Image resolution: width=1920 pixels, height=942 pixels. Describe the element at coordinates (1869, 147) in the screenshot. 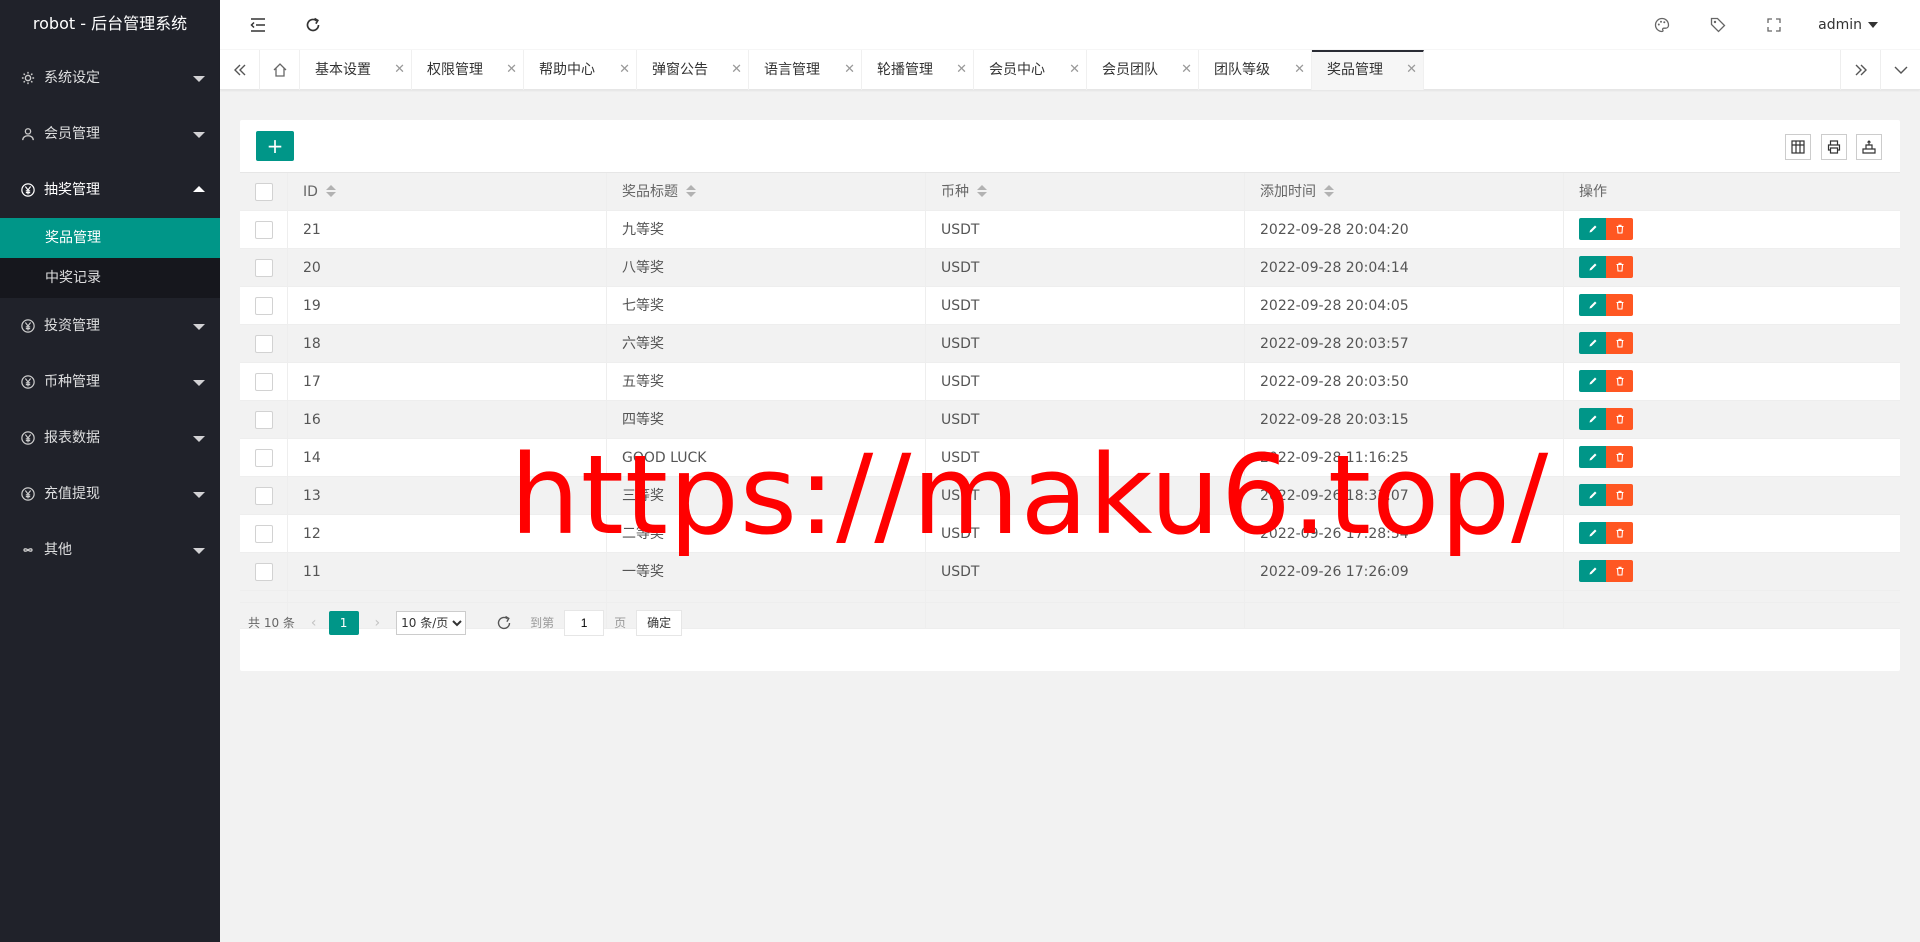

I see `export-button` at that location.